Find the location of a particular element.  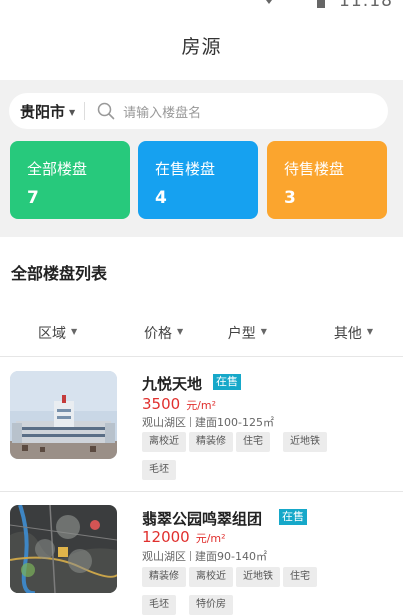

building-photo-image is located at coordinates (63, 415).